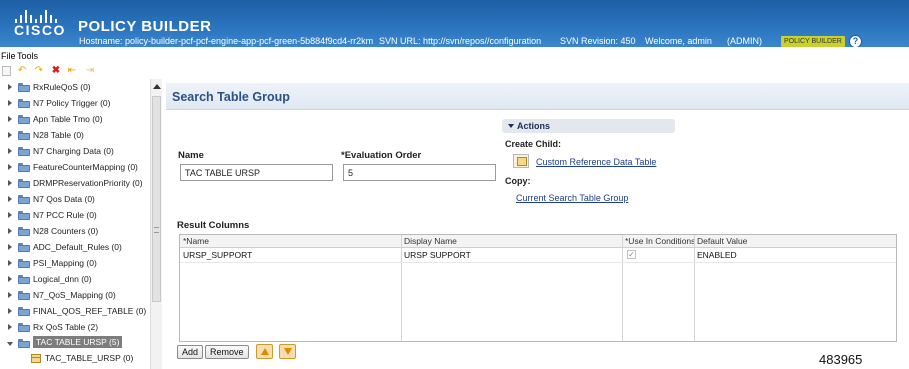 This screenshot has width=909, height=369. I want to click on copy-label: Copy:, so click(518, 181).